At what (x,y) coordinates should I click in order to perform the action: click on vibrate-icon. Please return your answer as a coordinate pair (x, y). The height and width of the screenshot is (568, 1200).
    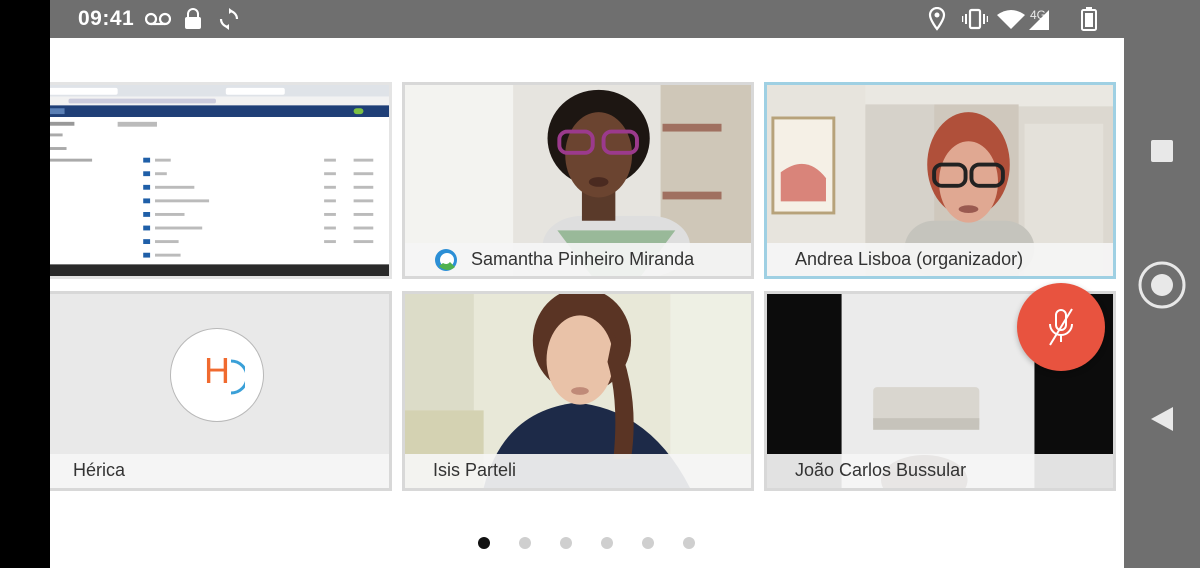
    Looking at the image, I should click on (975, 19).